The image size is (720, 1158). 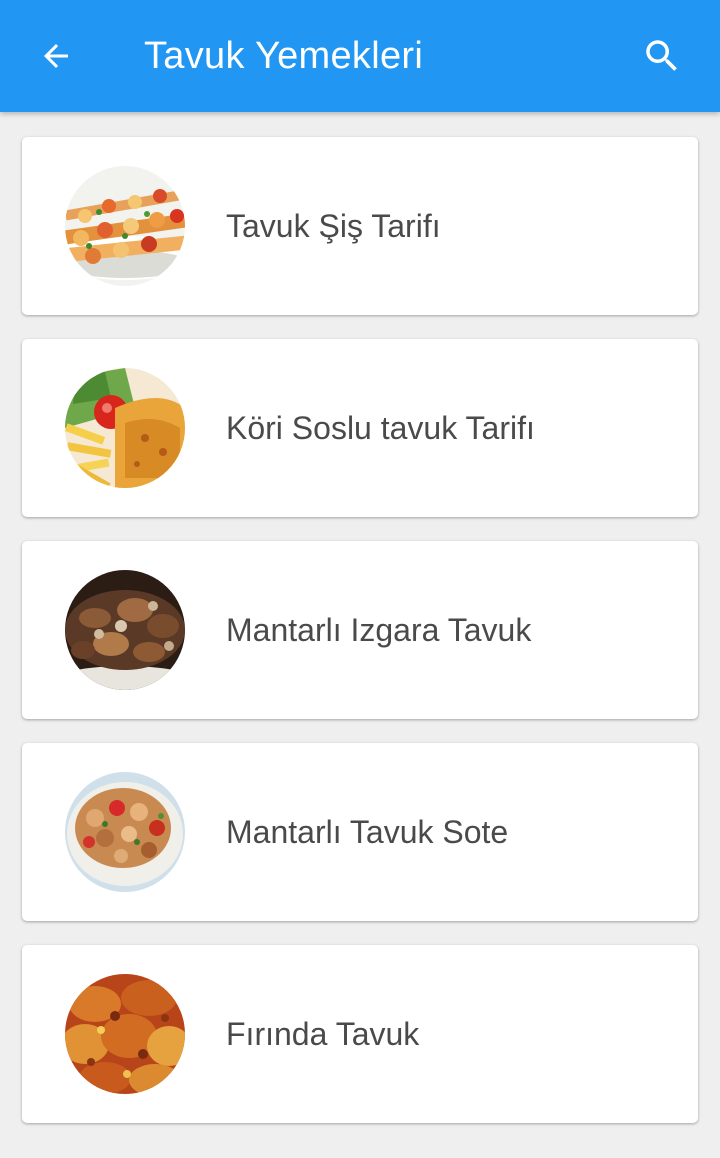 I want to click on recipe-card: Mantarlı Tavuk Sote, so click(x=360, y=832).